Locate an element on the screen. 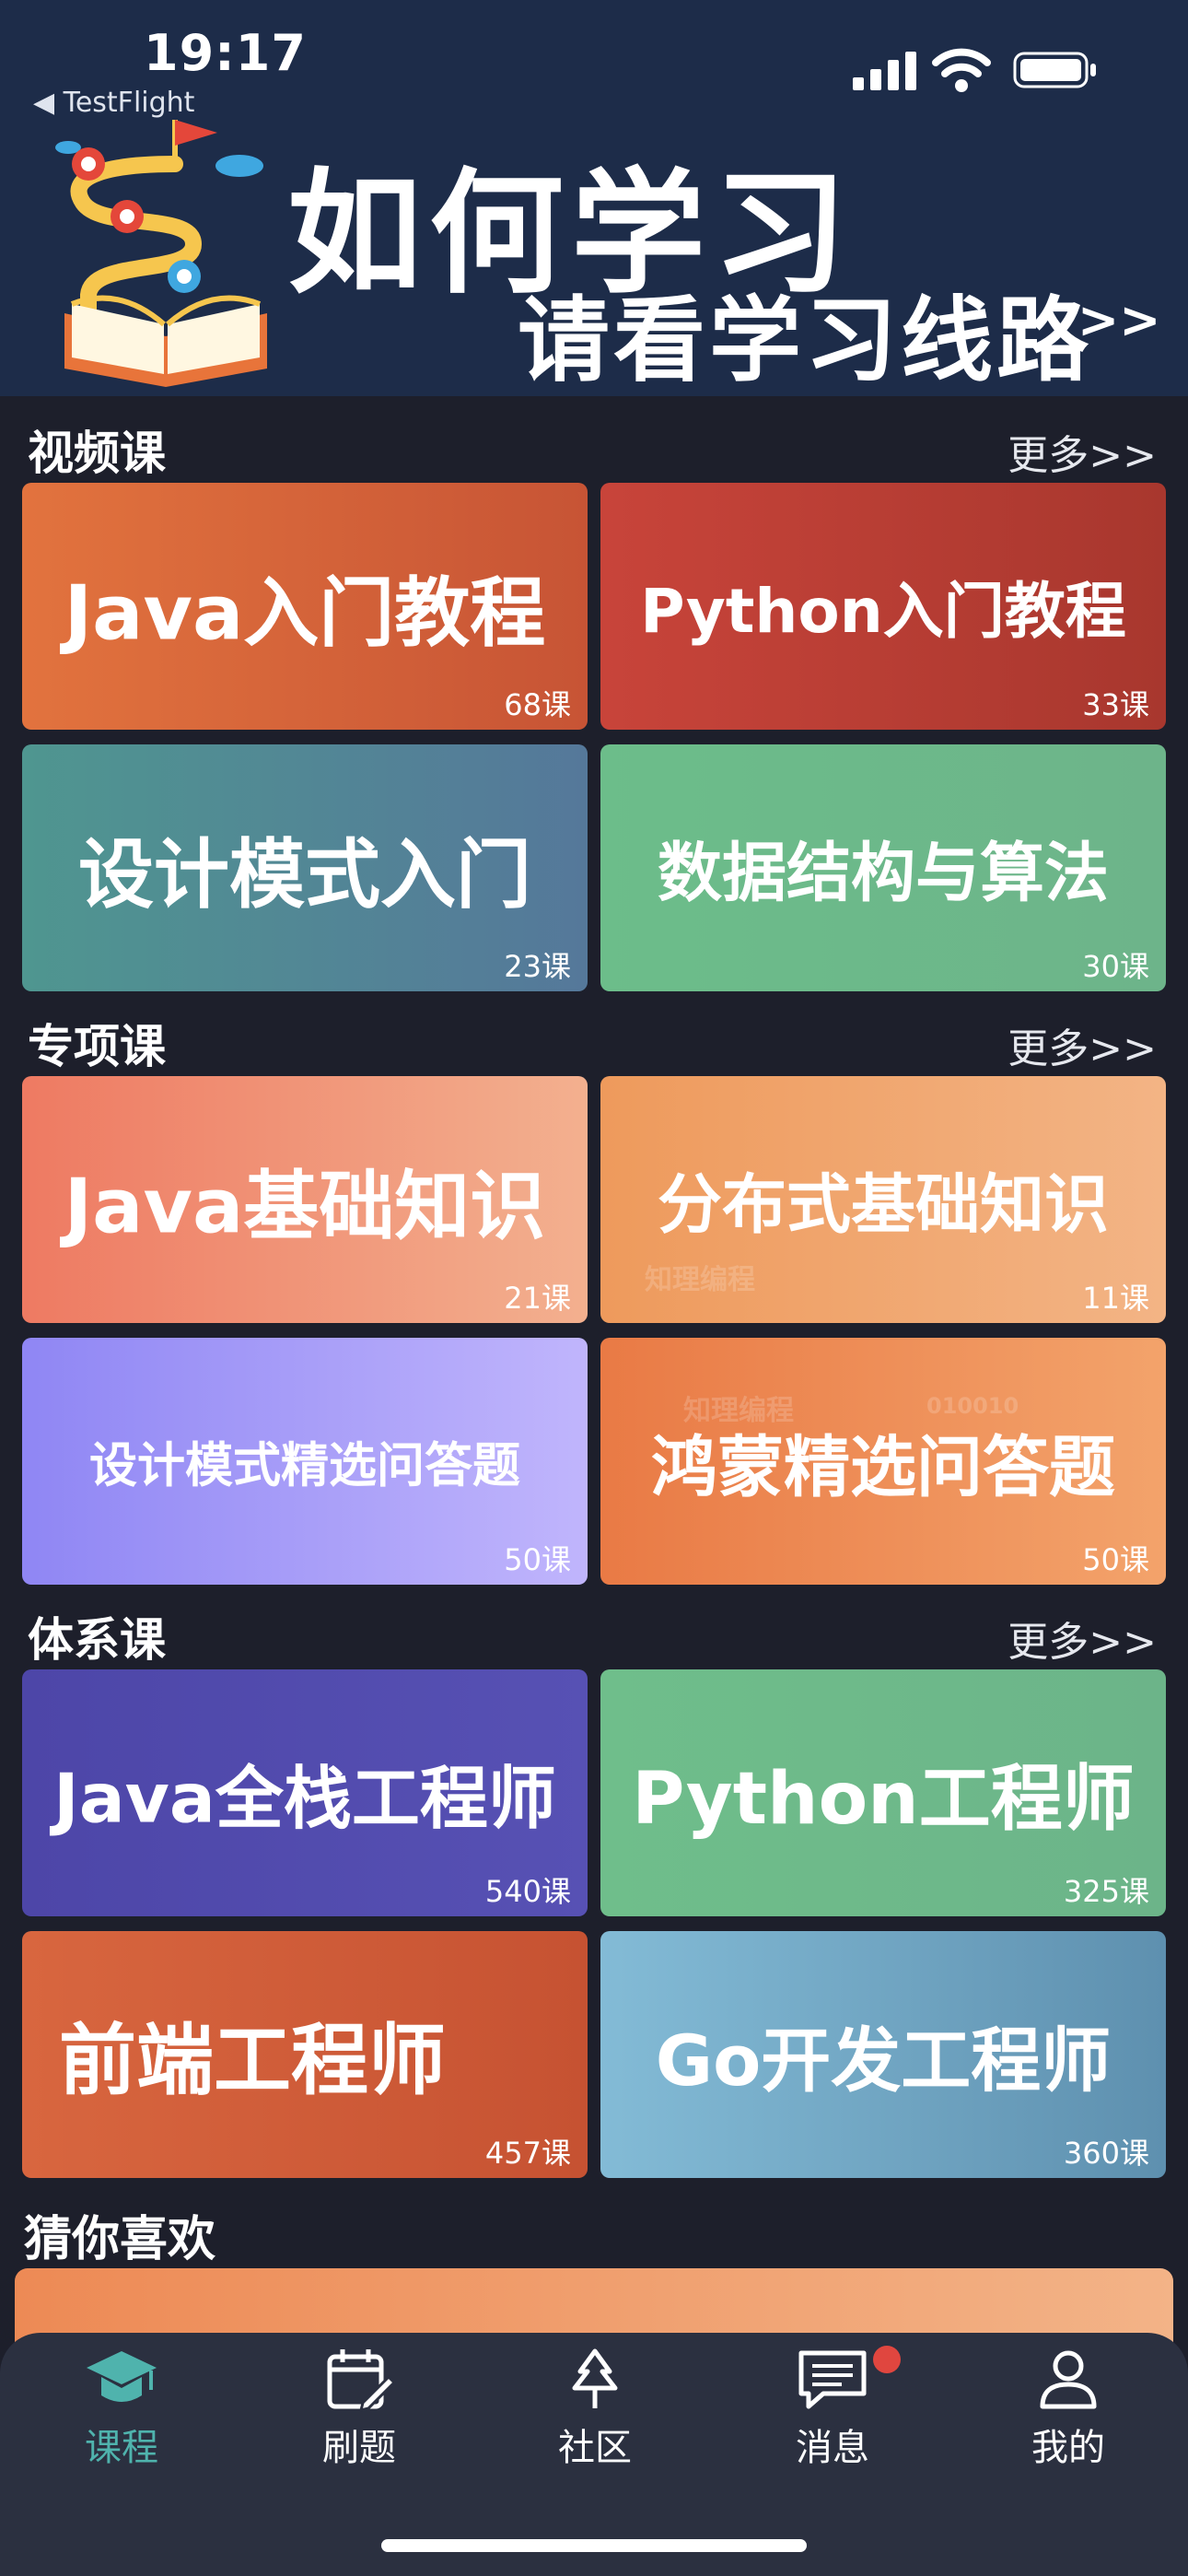 Image resolution: width=1188 pixels, height=2576 pixels. course-card: 设计模式精选问答题 50课 is located at coordinates (305, 1461).